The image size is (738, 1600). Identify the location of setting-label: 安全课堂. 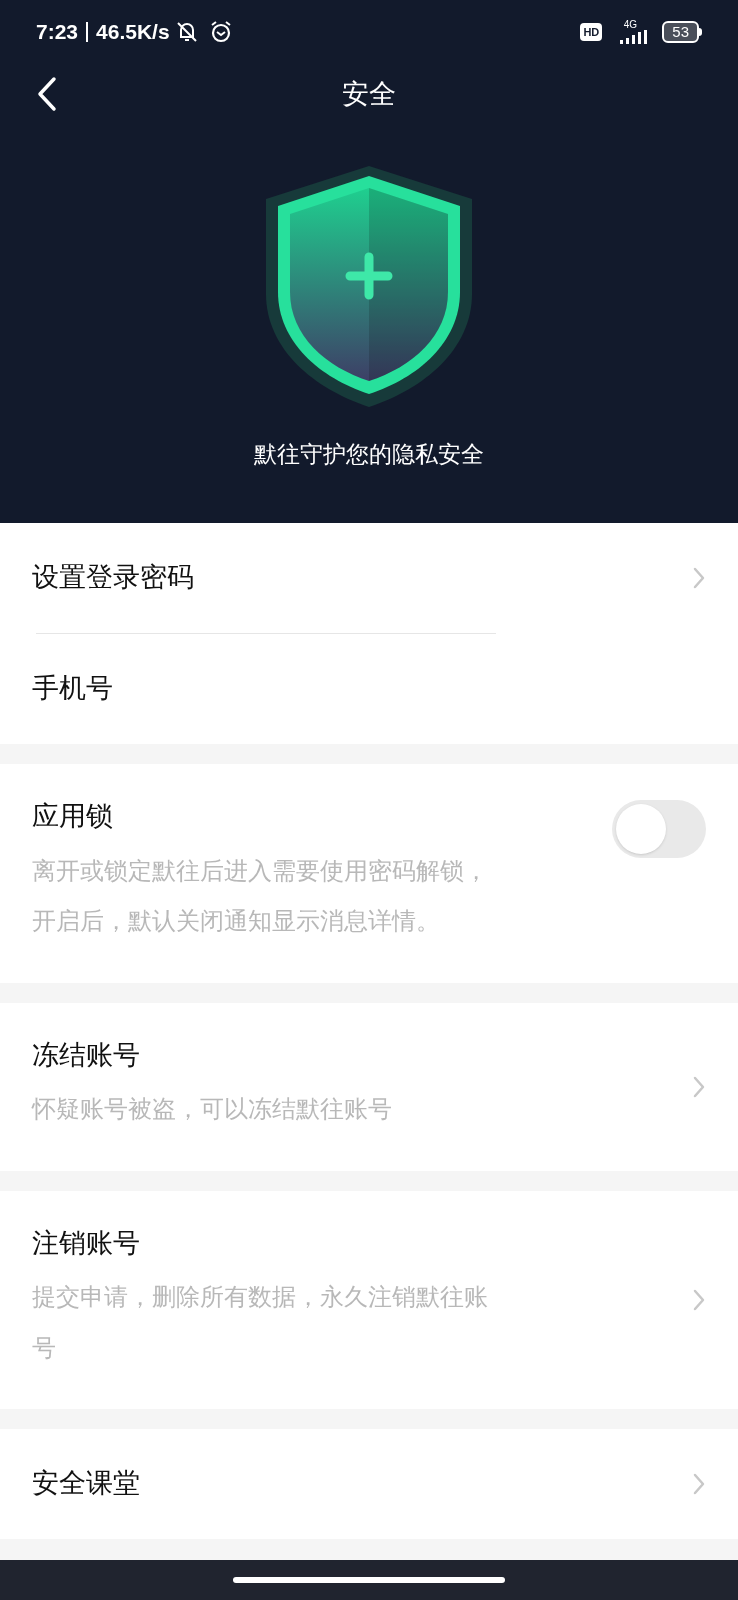
(86, 1484).